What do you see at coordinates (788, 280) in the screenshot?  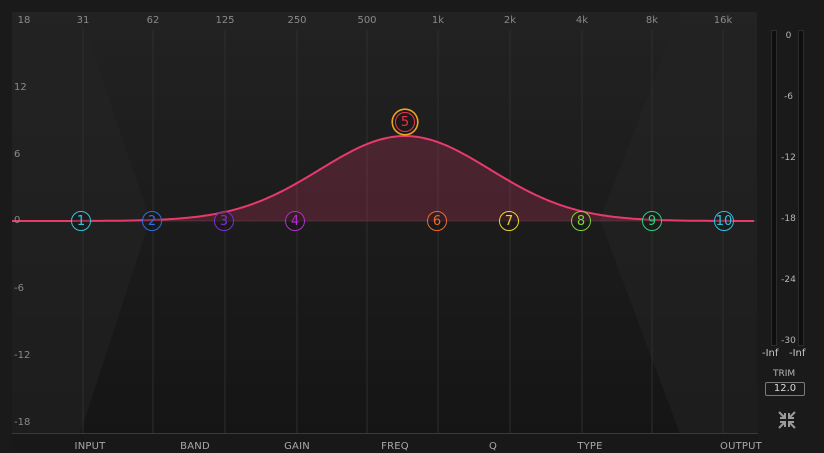 I see `meter-scale-label: -24` at bounding box center [788, 280].